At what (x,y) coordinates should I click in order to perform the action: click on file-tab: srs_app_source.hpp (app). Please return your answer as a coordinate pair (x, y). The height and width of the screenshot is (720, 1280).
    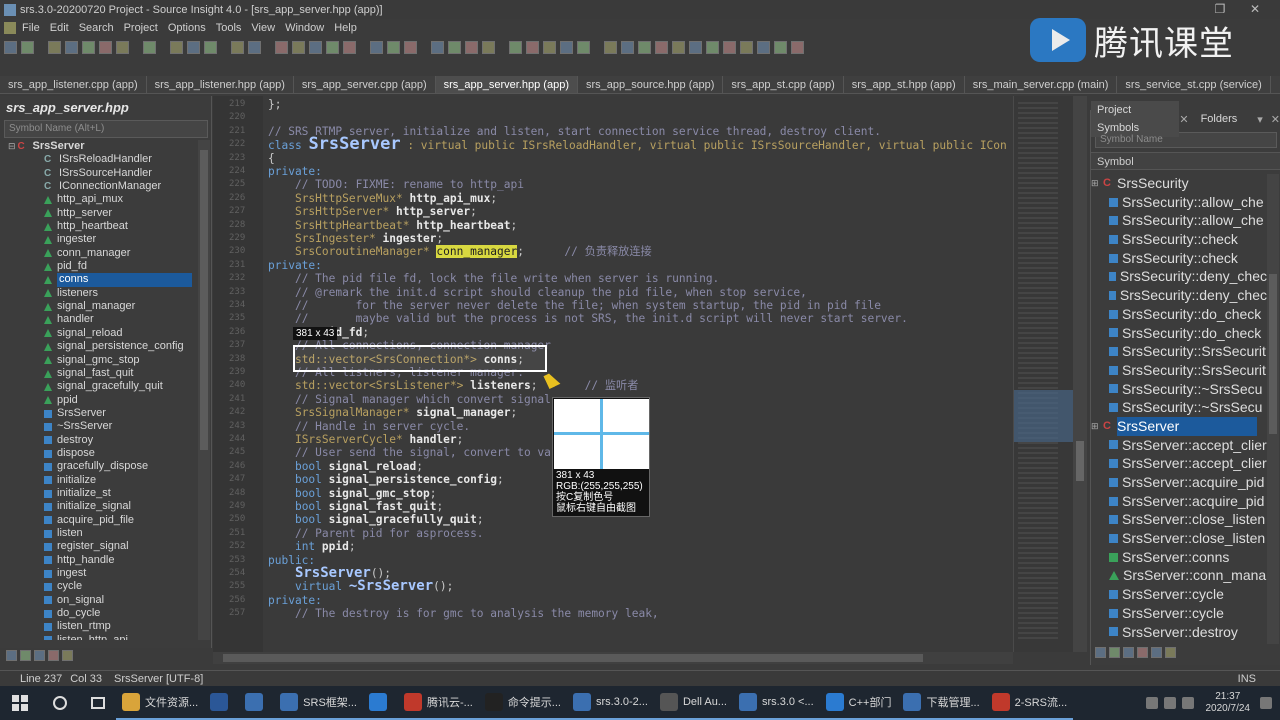
    Looking at the image, I should click on (651, 84).